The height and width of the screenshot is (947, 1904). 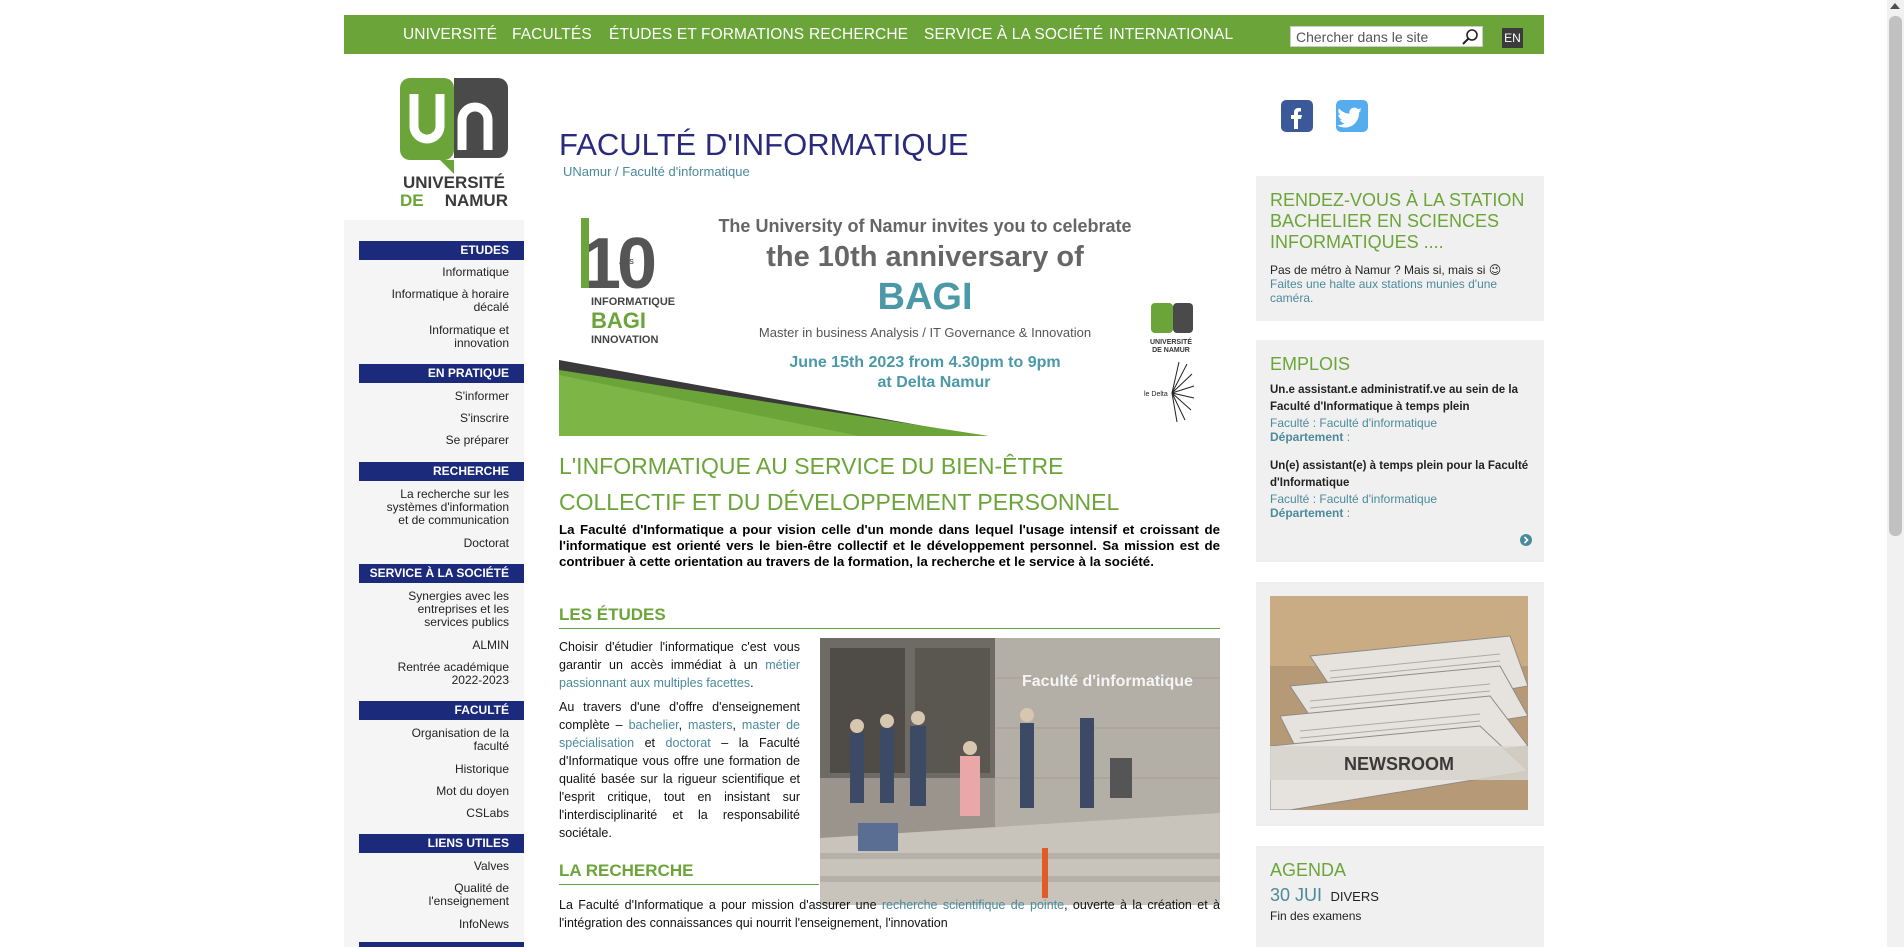 What do you see at coordinates (412, 198) in the screenshot?
I see `logo-text-de: DE` at bounding box center [412, 198].